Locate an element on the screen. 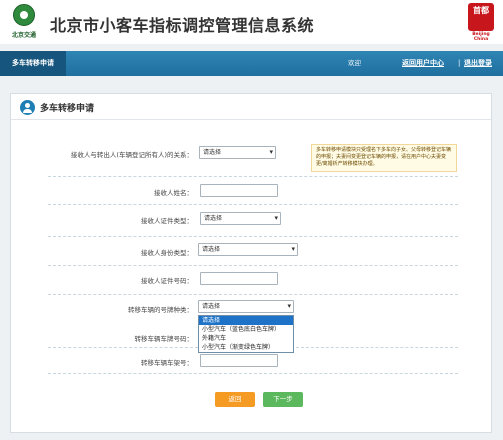 This screenshot has width=503, height=440. plate-type-select: 请选择 is located at coordinates (246, 306).